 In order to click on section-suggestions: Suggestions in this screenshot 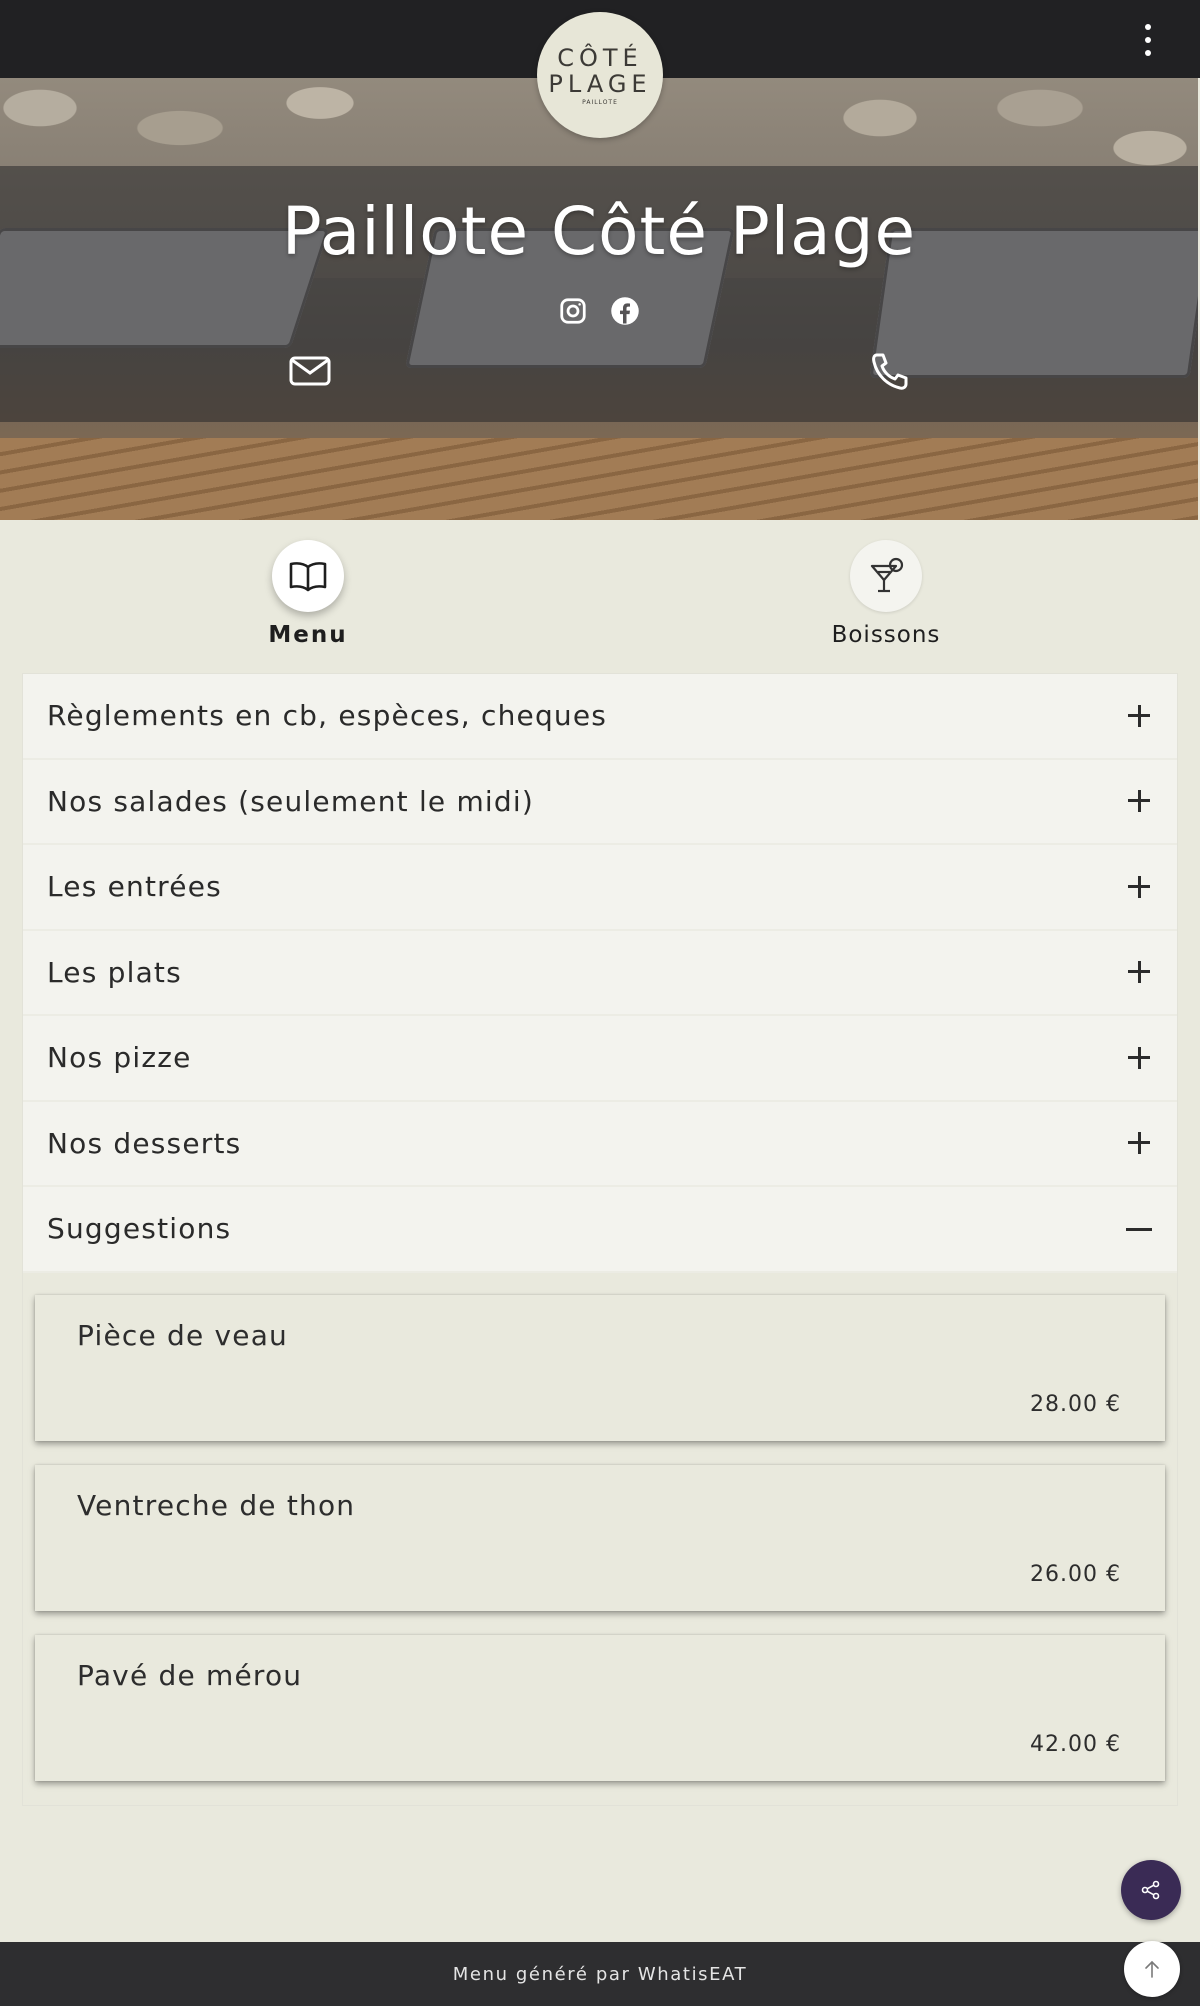, I will do `click(600, 1230)`.